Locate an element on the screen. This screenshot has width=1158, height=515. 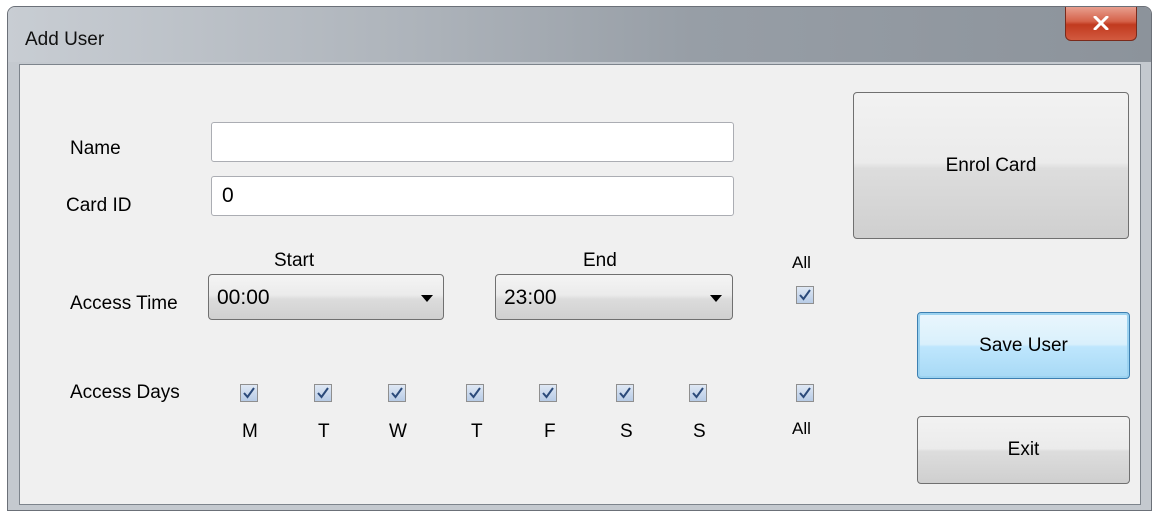
day-label-fri: F is located at coordinates (550, 431).